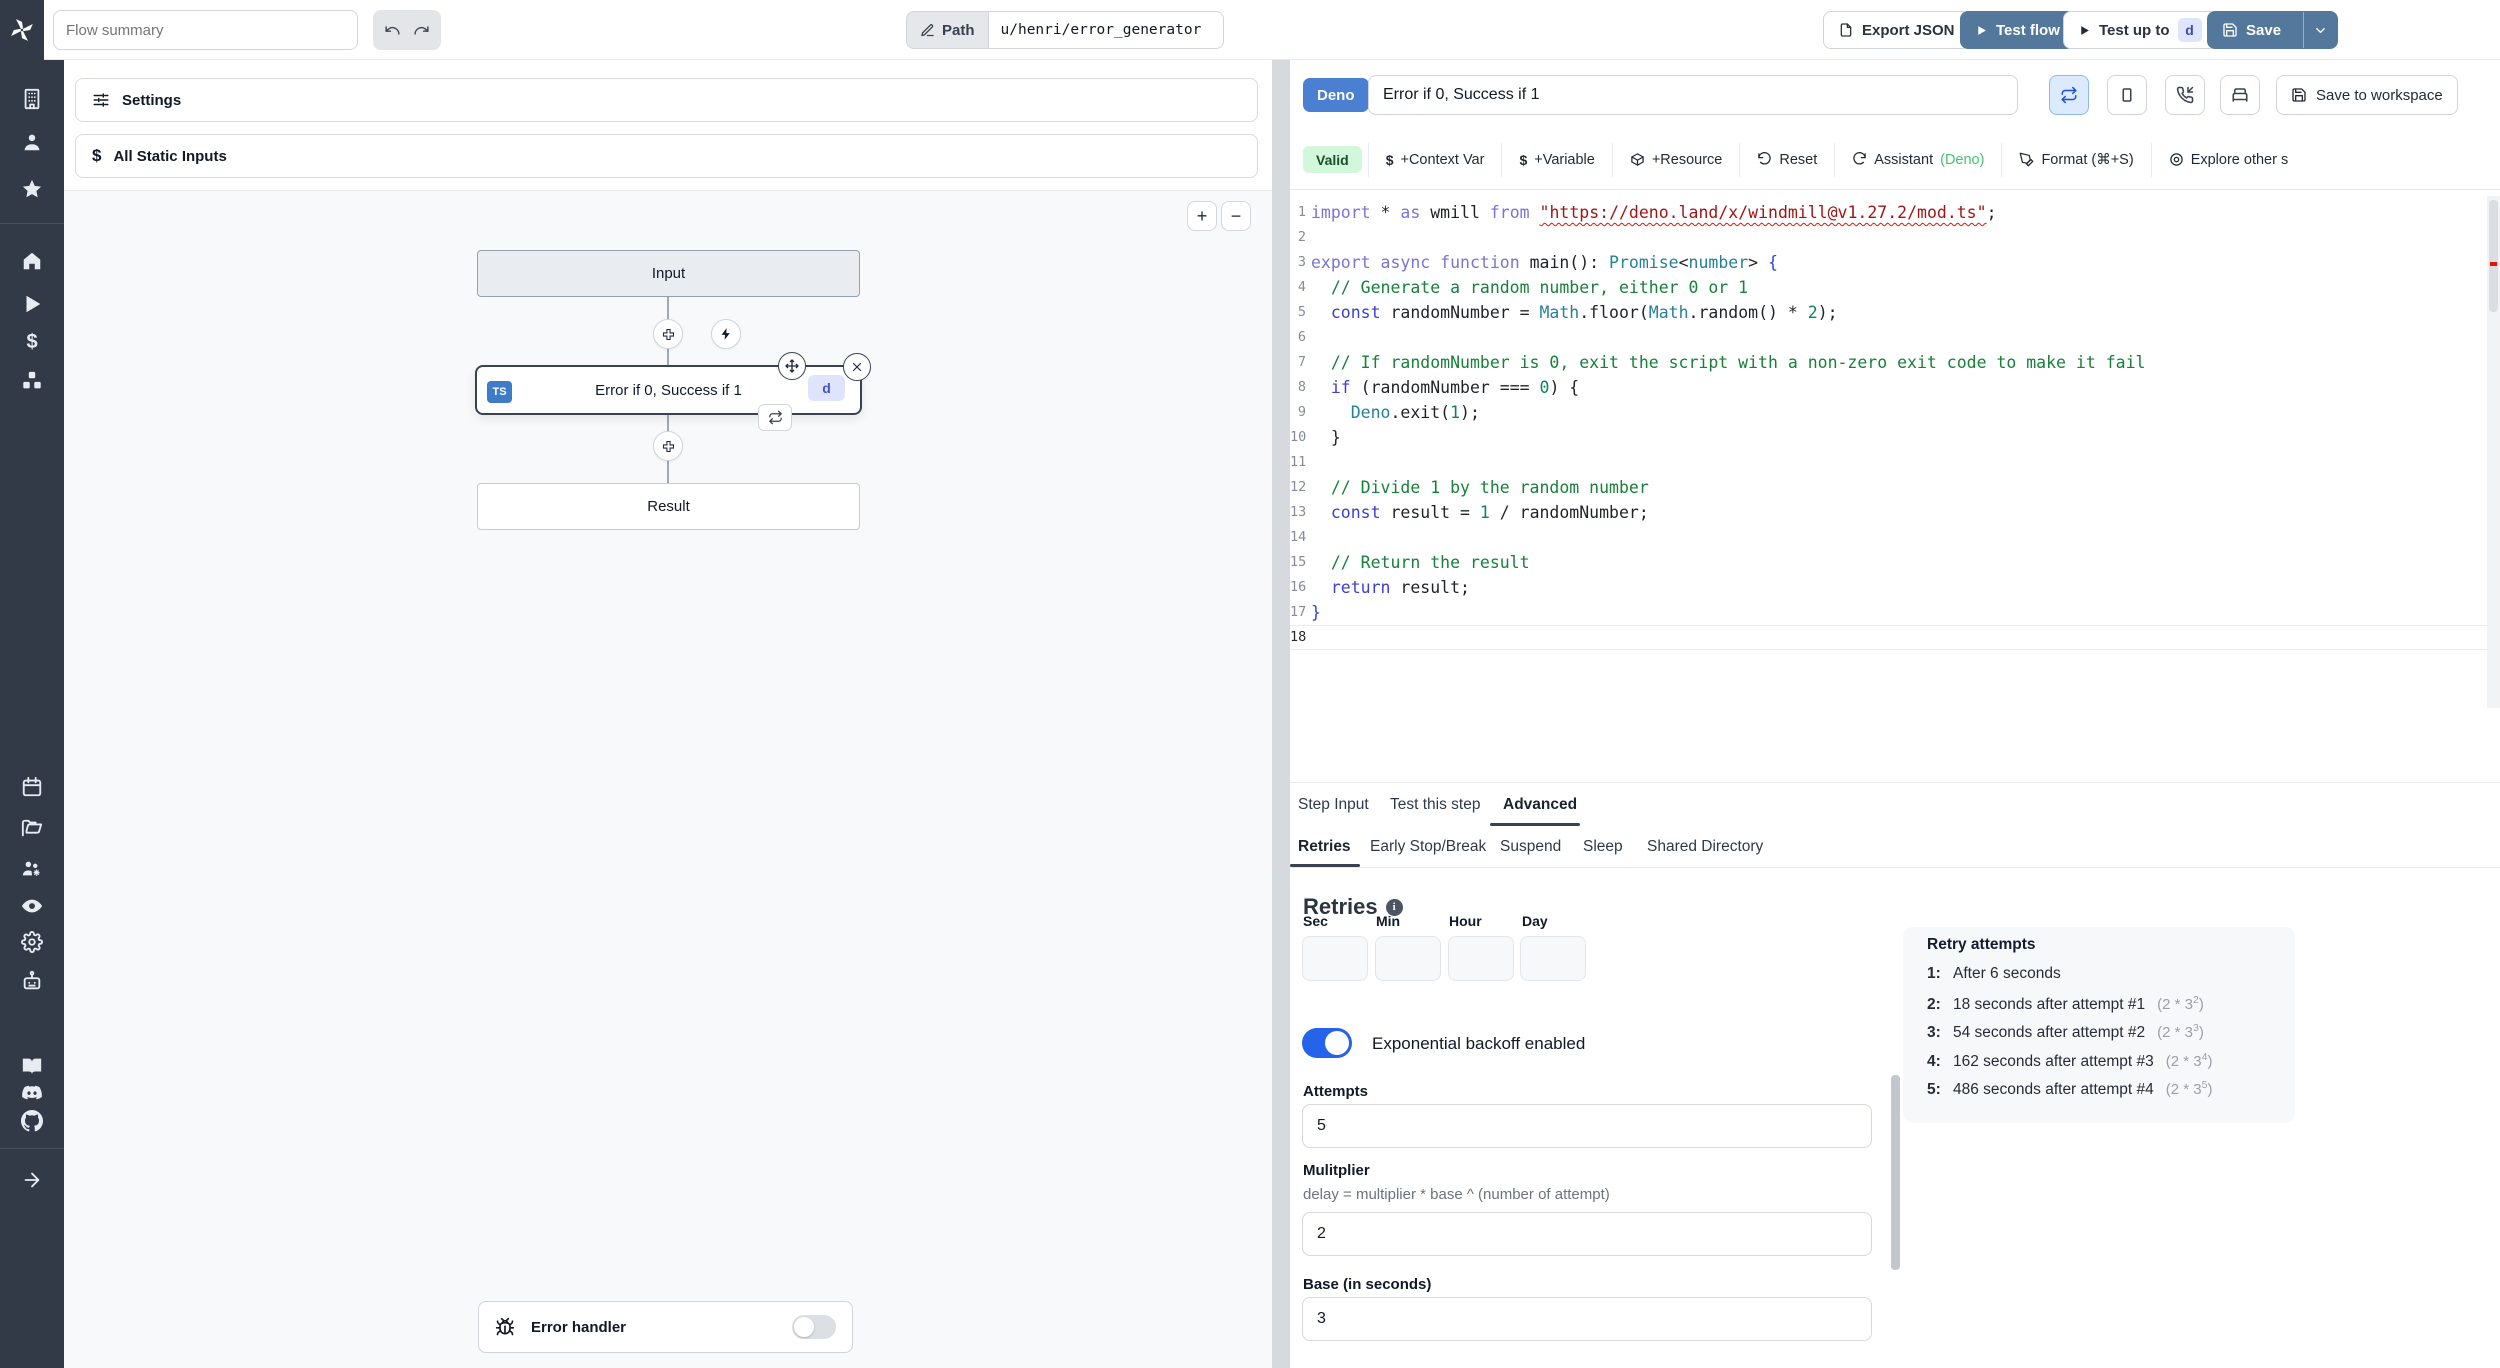  What do you see at coordinates (1380, 587) in the screenshot?
I see `code-line: 16 return result;` at bounding box center [1380, 587].